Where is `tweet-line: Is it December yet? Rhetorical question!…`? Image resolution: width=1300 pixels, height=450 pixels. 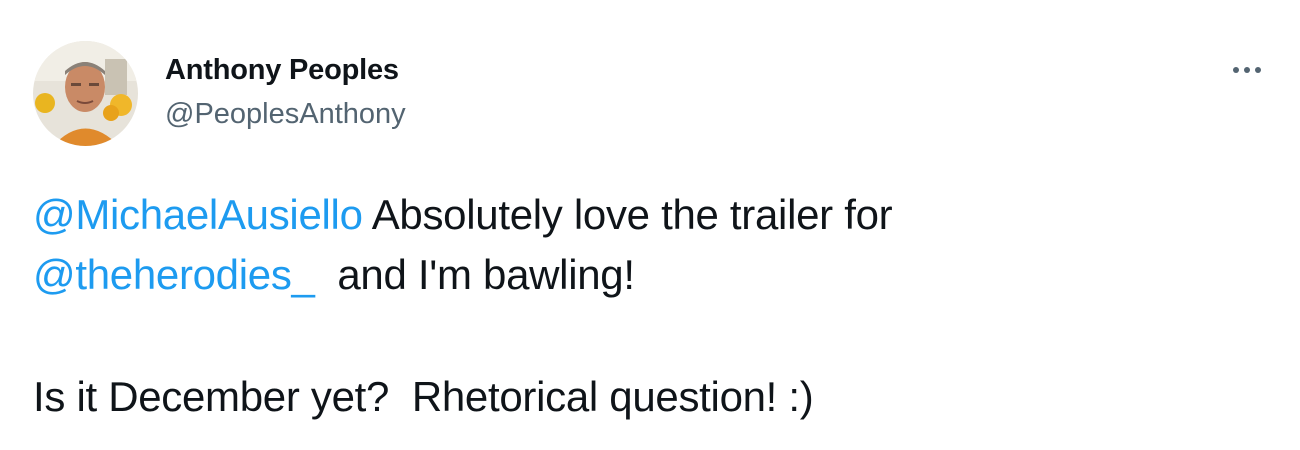
tweet-line: Is it December yet? Rhetorical question!… is located at coordinates (648, 397).